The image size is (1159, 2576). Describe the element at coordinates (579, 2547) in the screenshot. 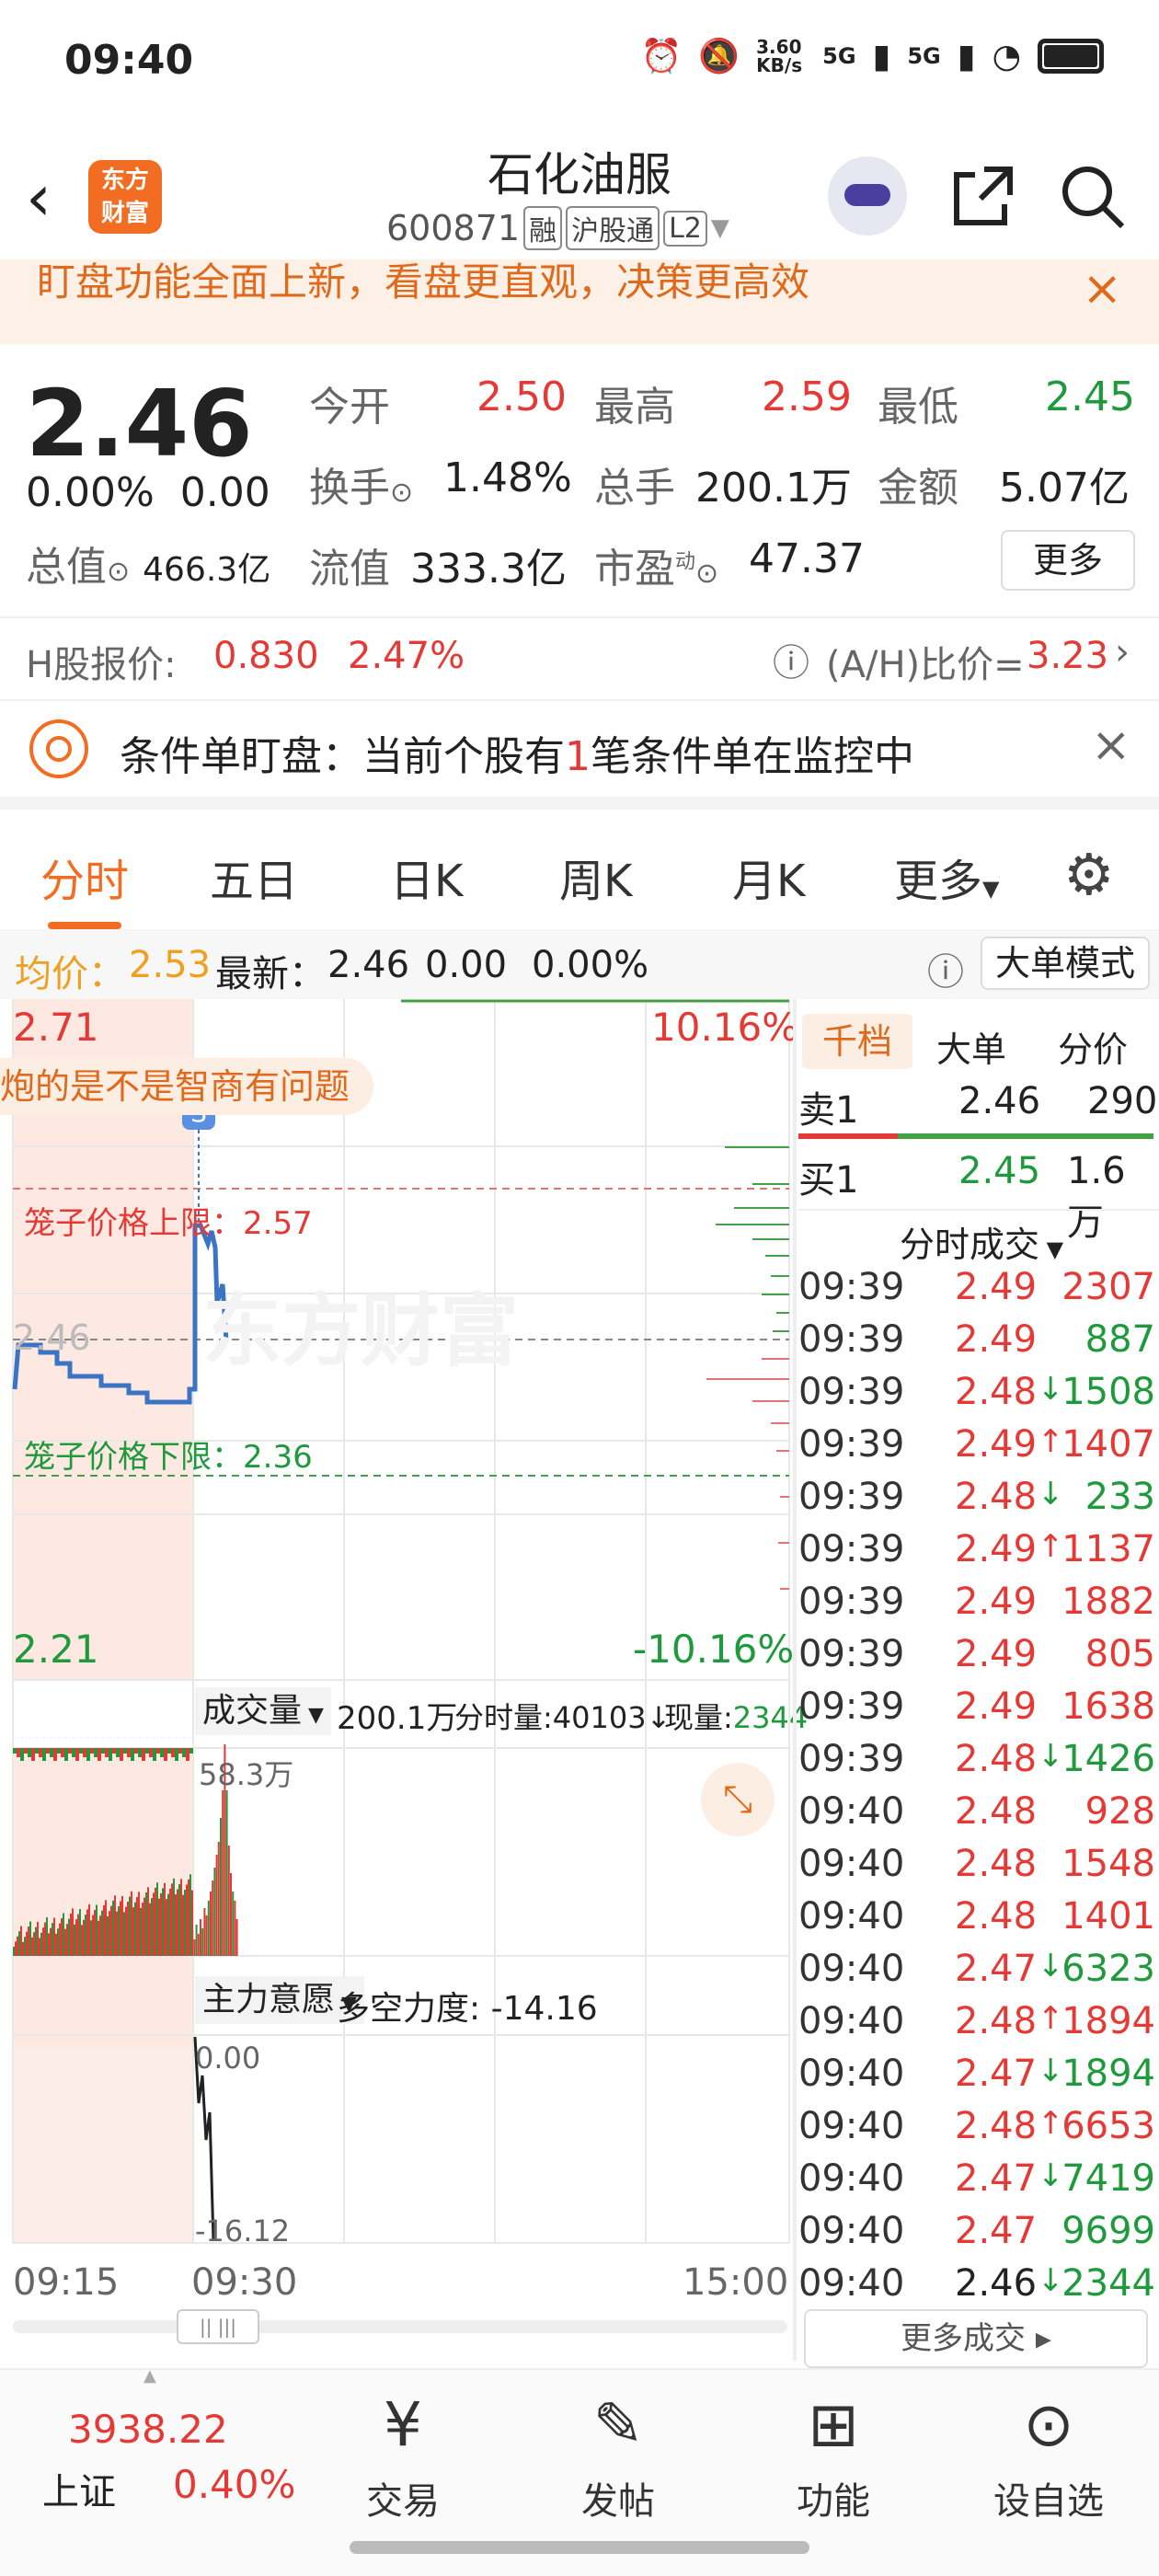

I see `home-indicator` at that location.